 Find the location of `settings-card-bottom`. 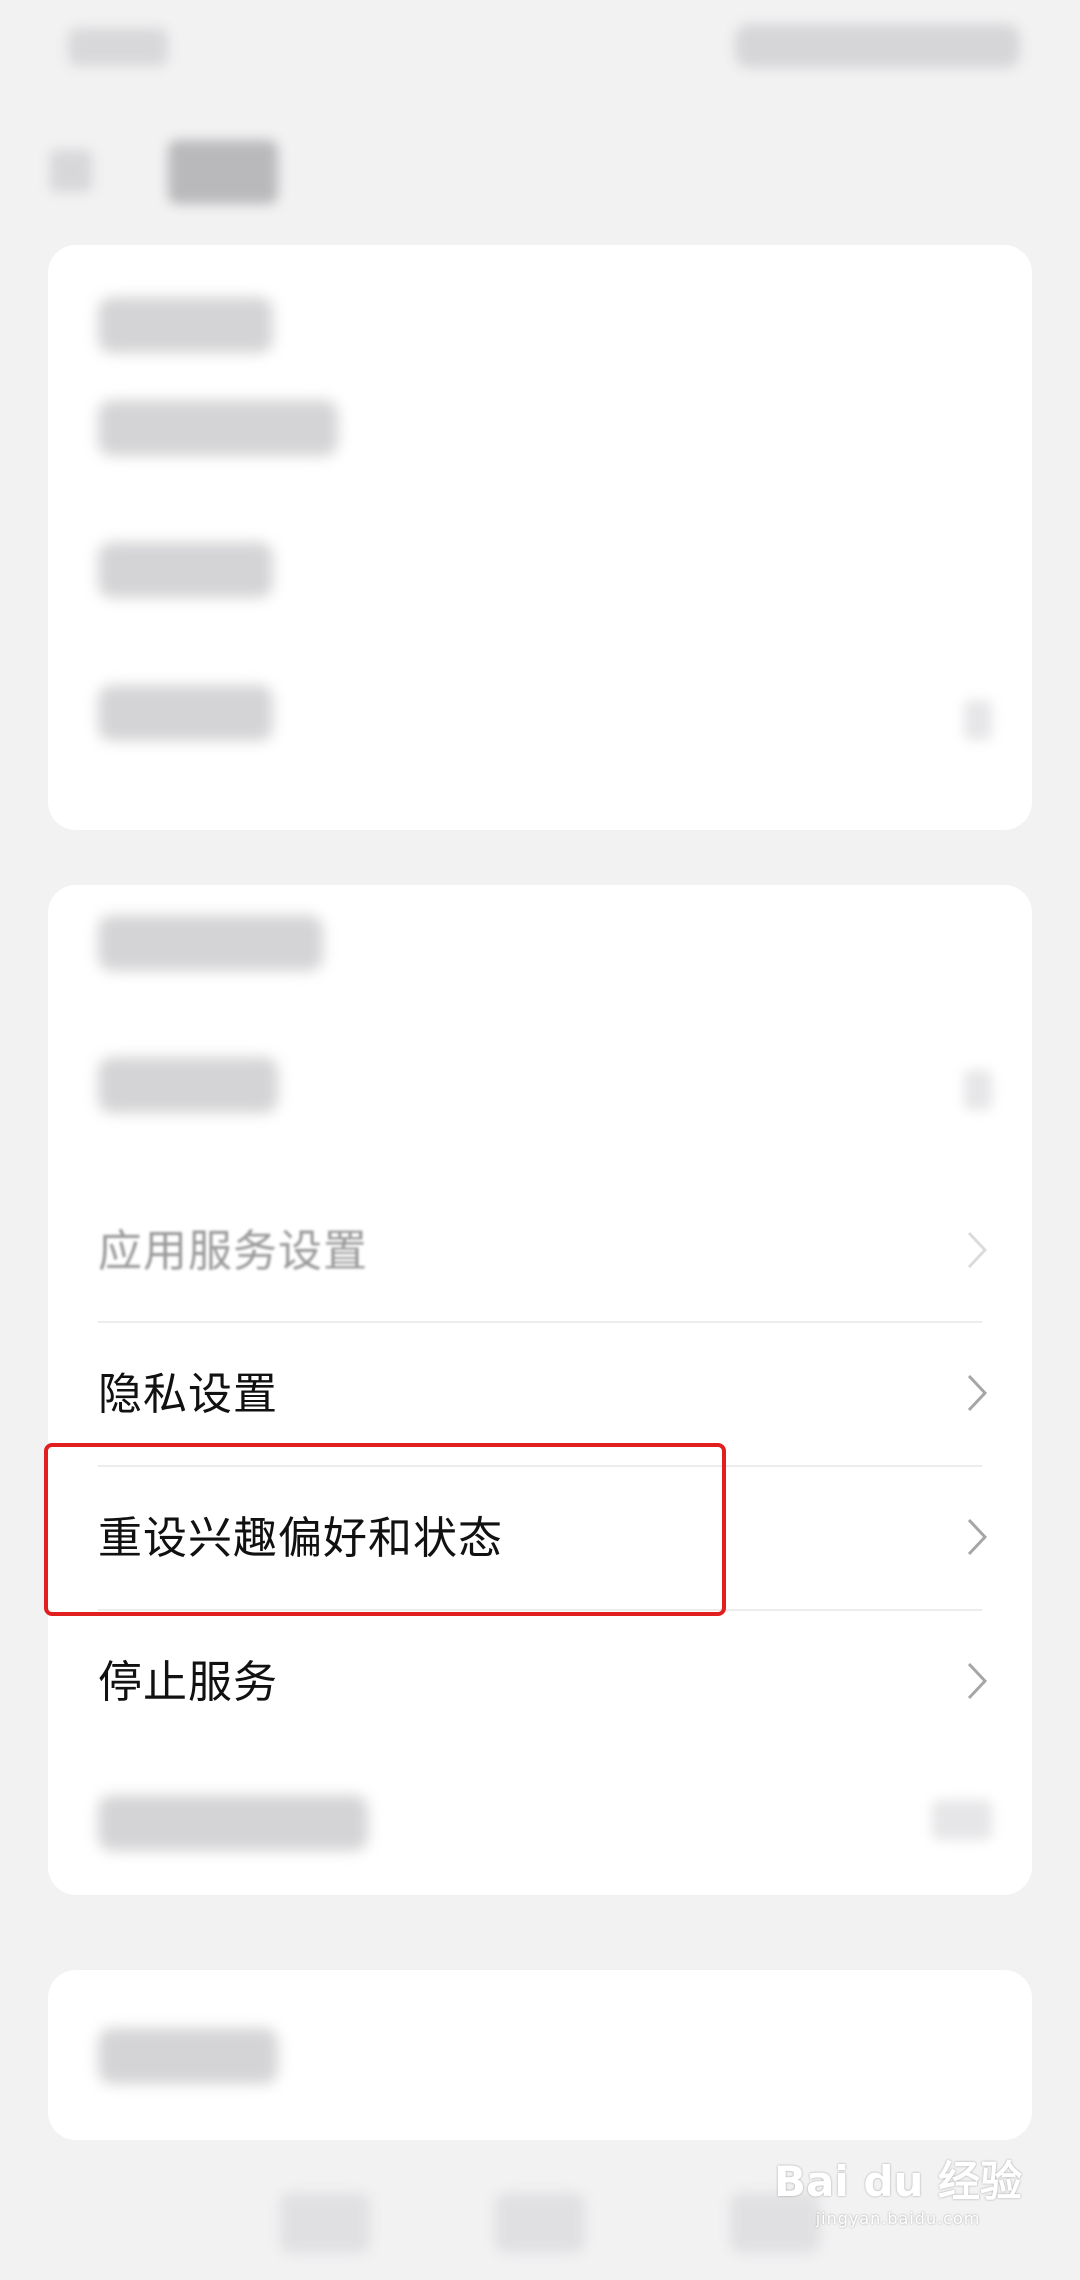

settings-card-bottom is located at coordinates (540, 2055).